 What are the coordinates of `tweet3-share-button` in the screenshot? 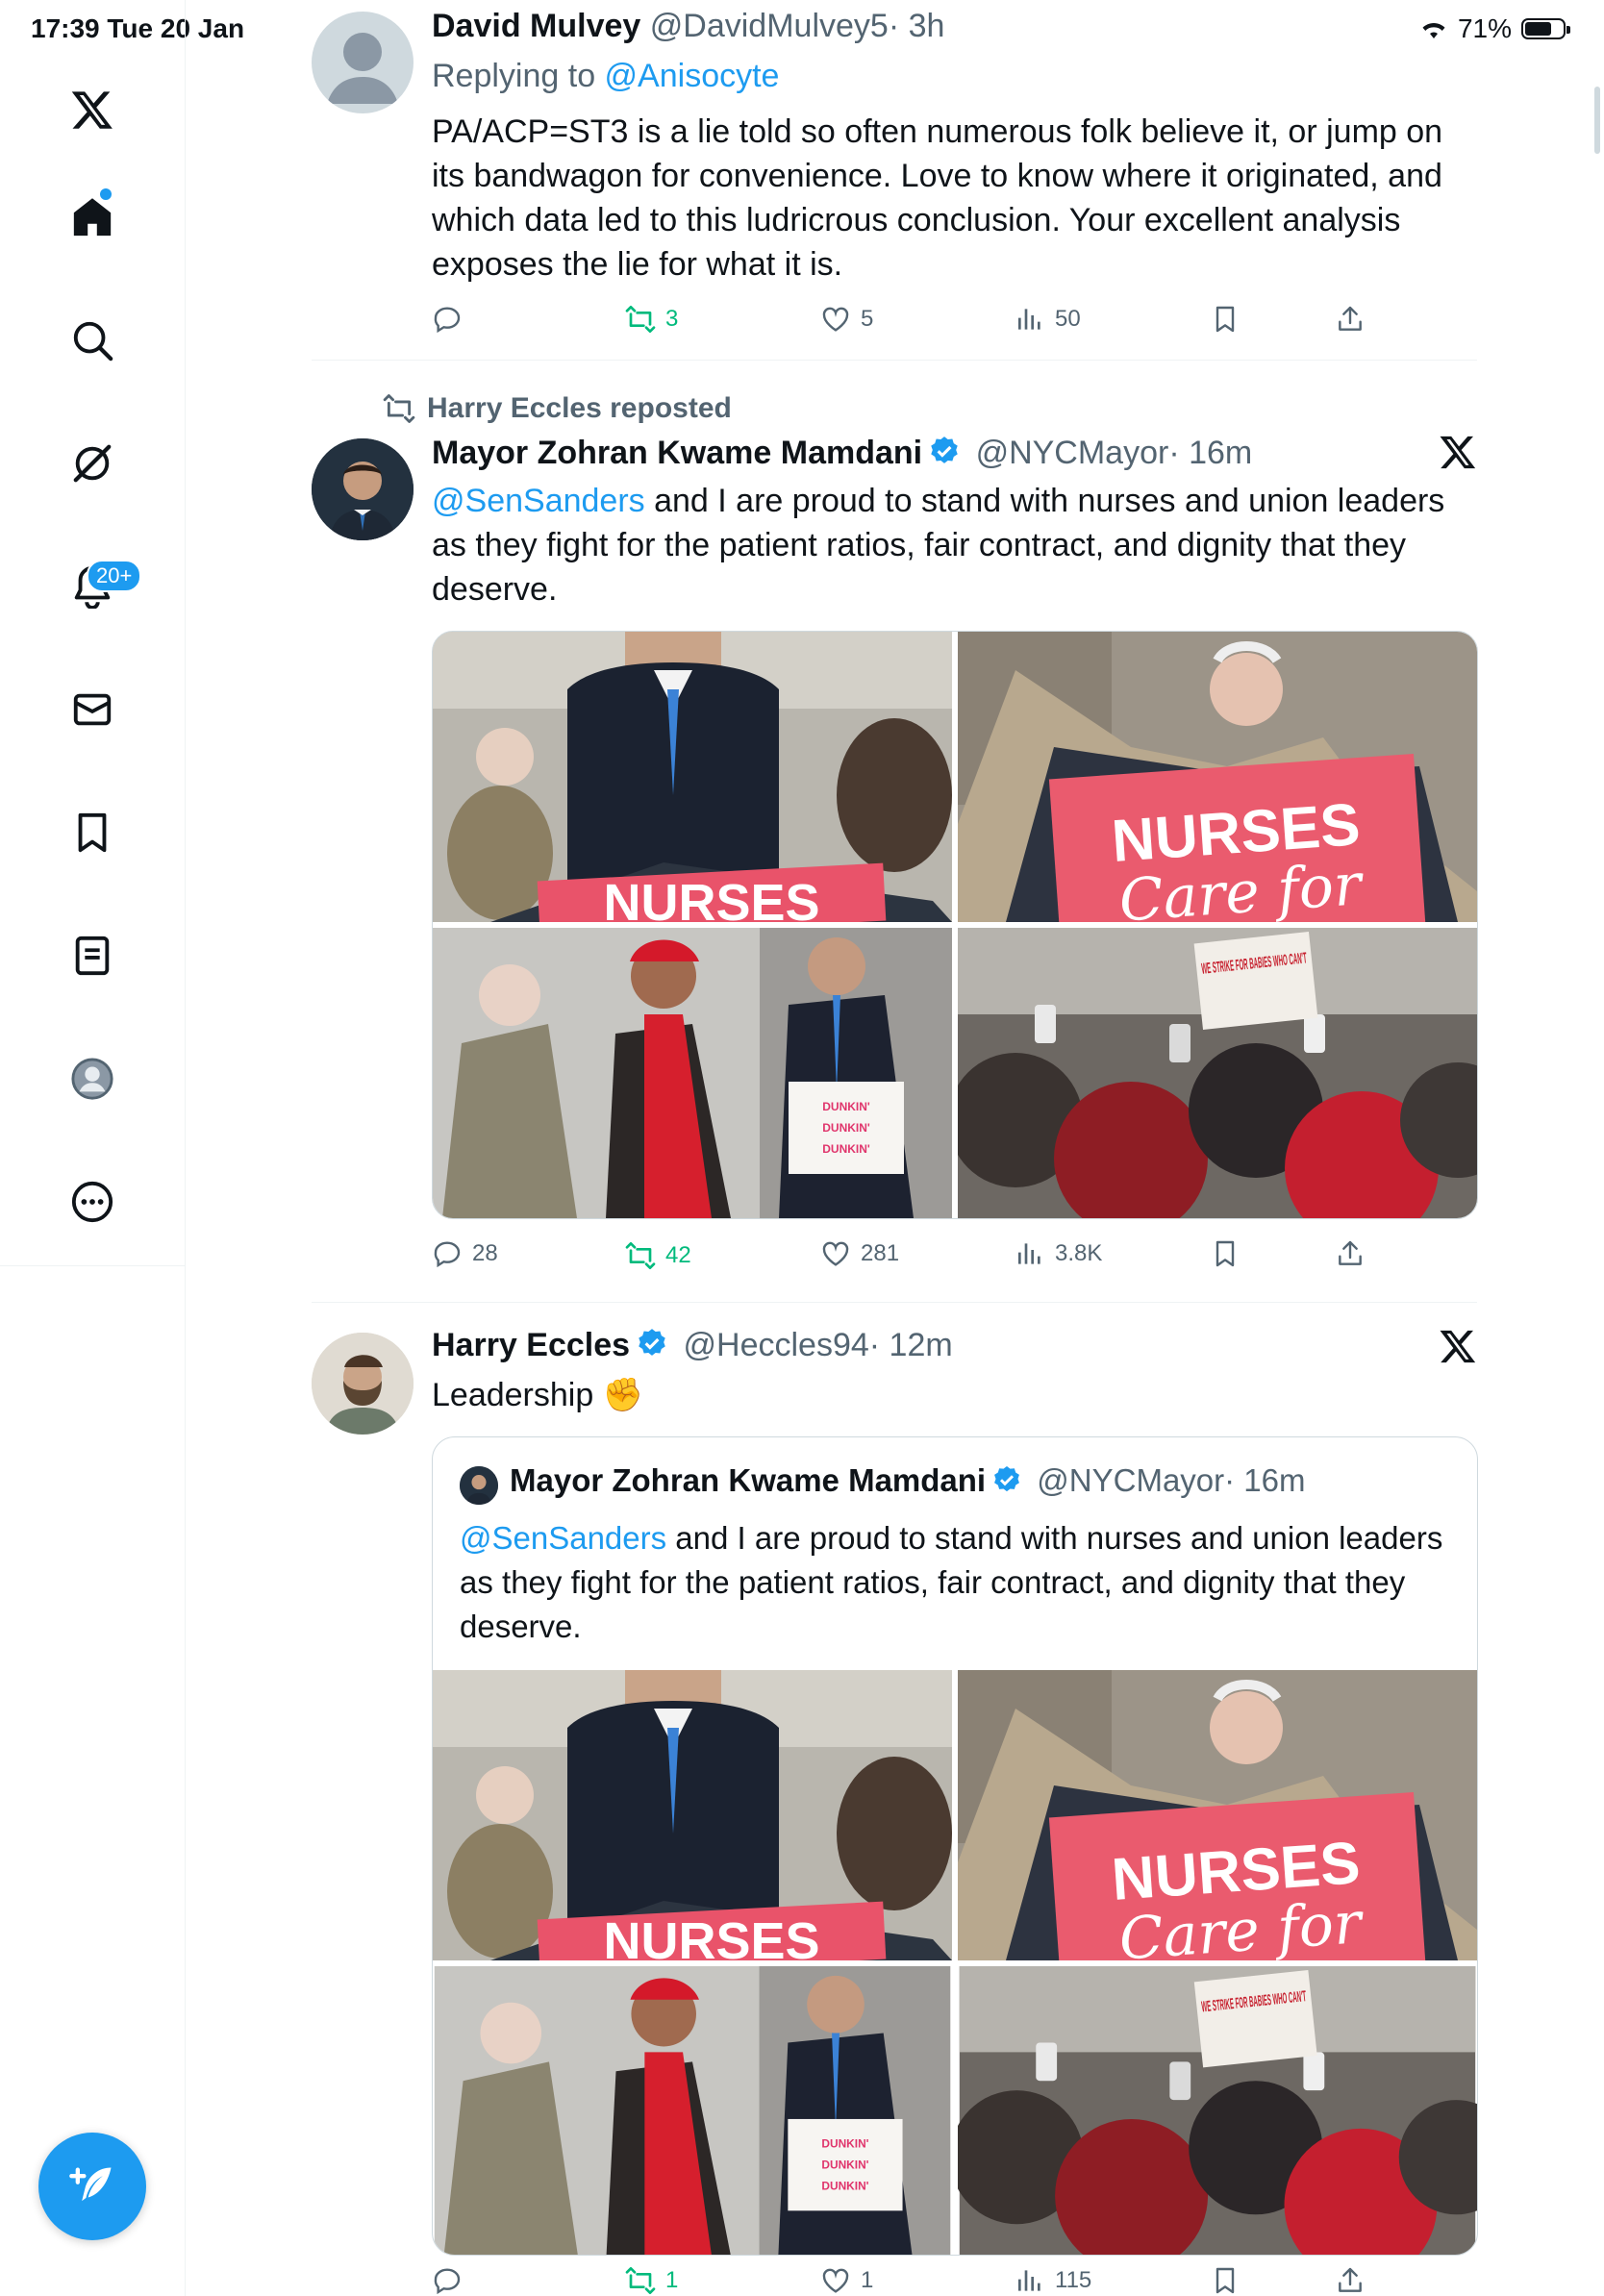 It's located at (1350, 2280).